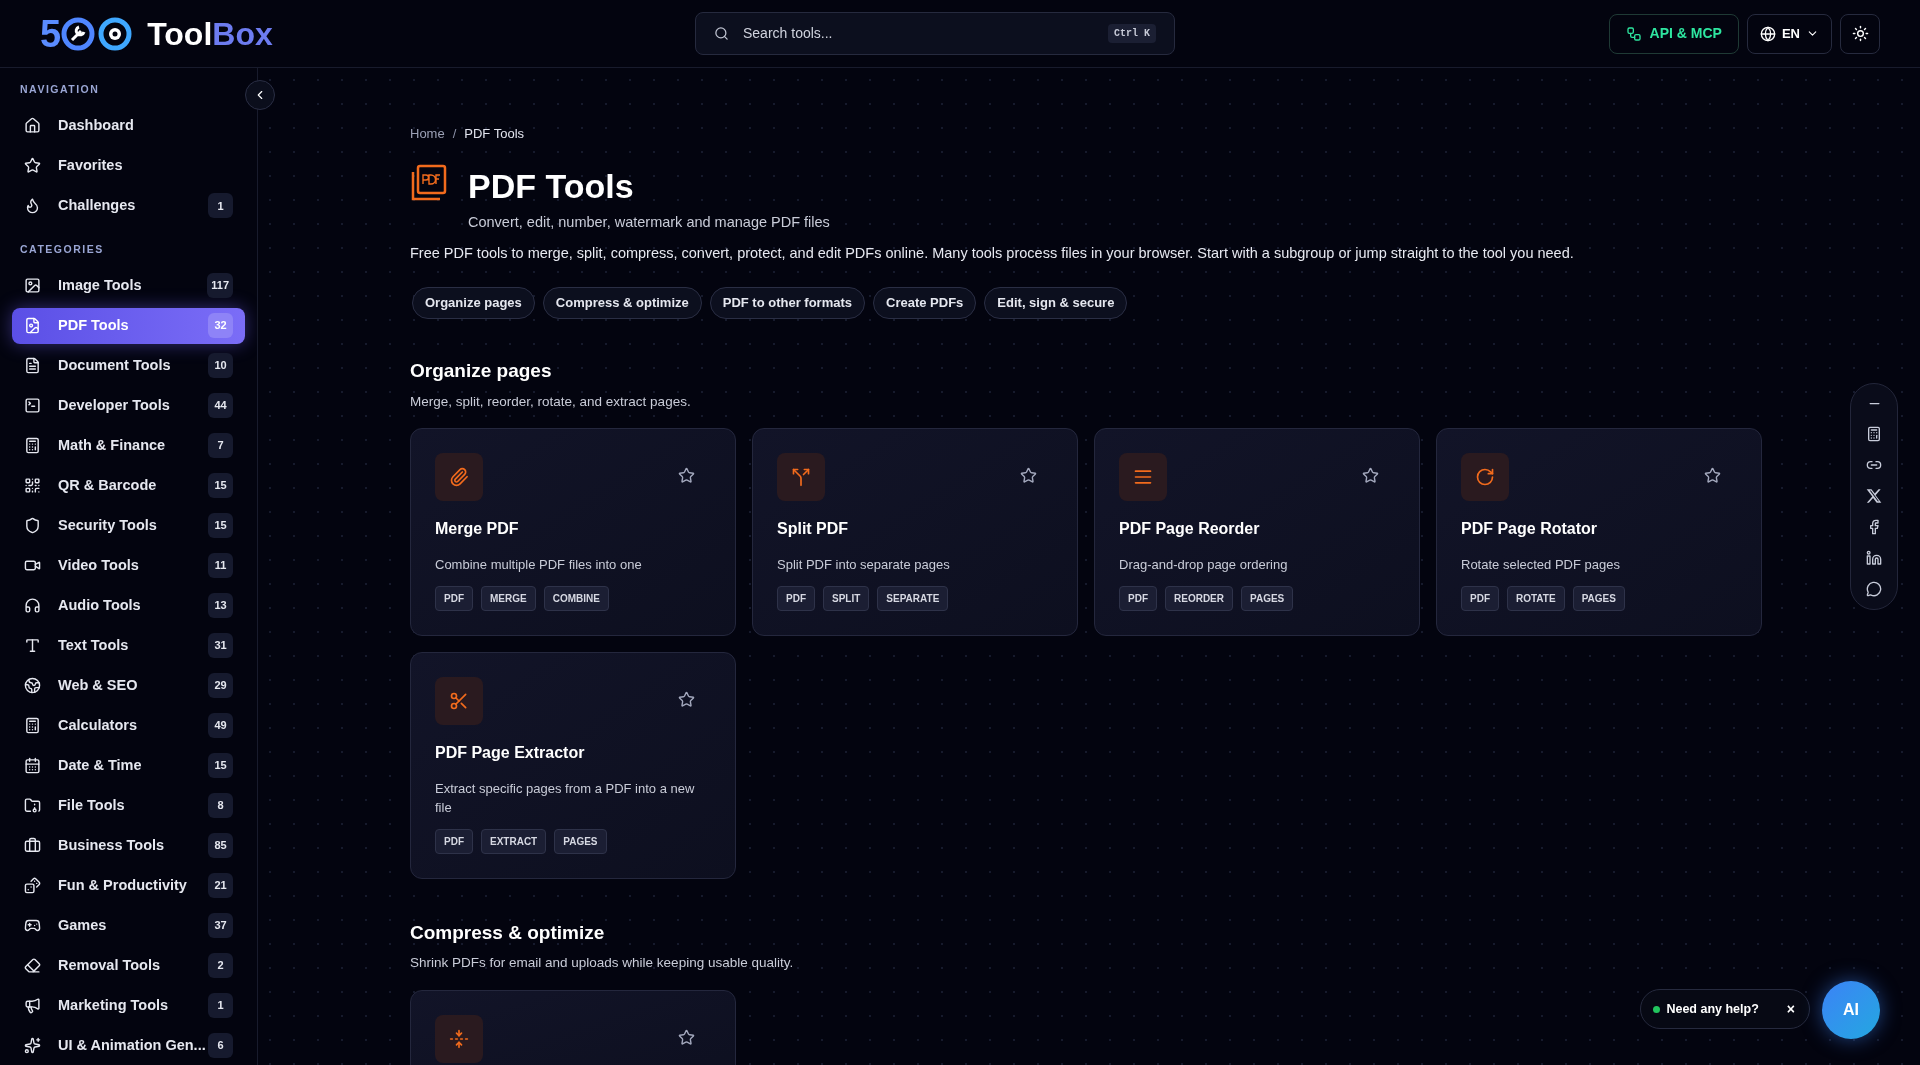 This screenshot has width=1920, height=1065. Describe the element at coordinates (573, 765) in the screenshot. I see `tool-card: PDF Page Extractor Extract specific pages from a PDF into a new file PDF EXTRACT PAGES` at that location.